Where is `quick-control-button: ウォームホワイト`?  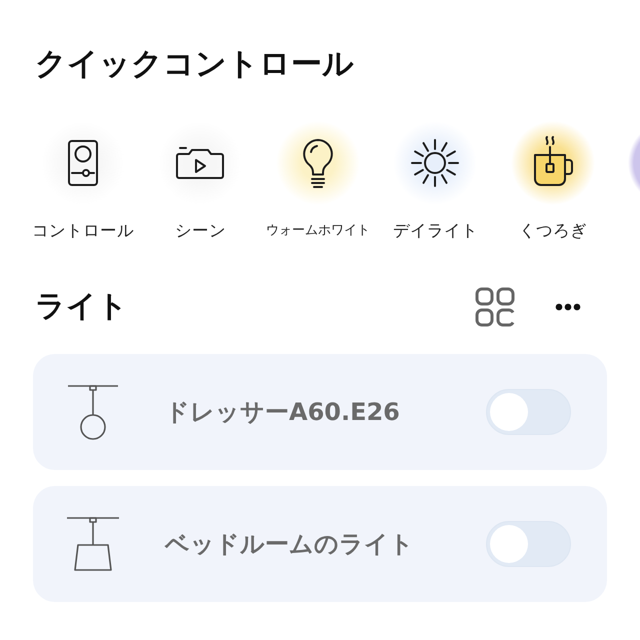
quick-control-button: ウォームホワイト is located at coordinates (317, 182).